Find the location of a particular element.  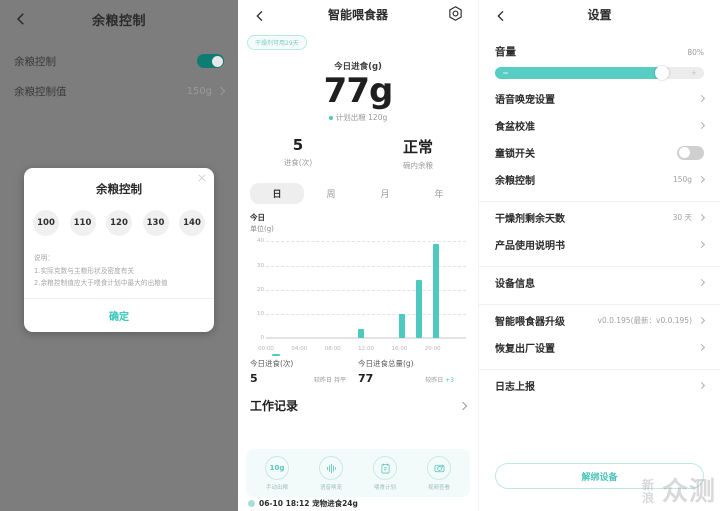

chart-x-tick: 16:00 is located at coordinates (399, 349).